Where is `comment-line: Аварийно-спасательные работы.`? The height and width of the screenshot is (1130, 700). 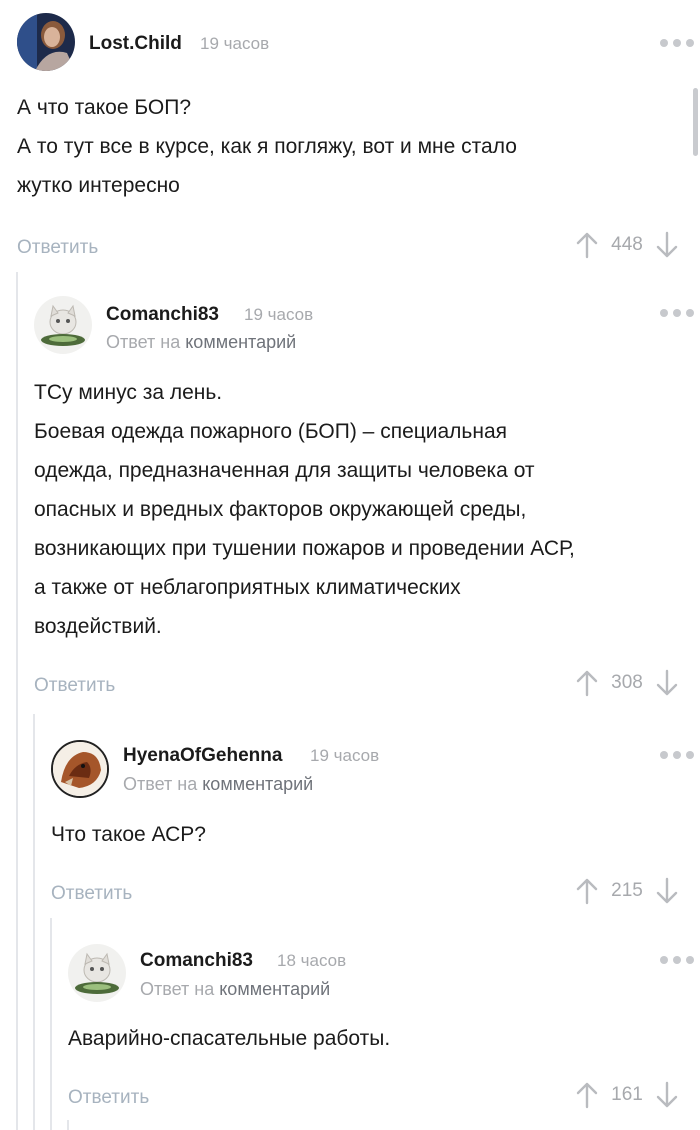
comment-line: Аварийно-спасательные работы. is located at coordinates (229, 1038).